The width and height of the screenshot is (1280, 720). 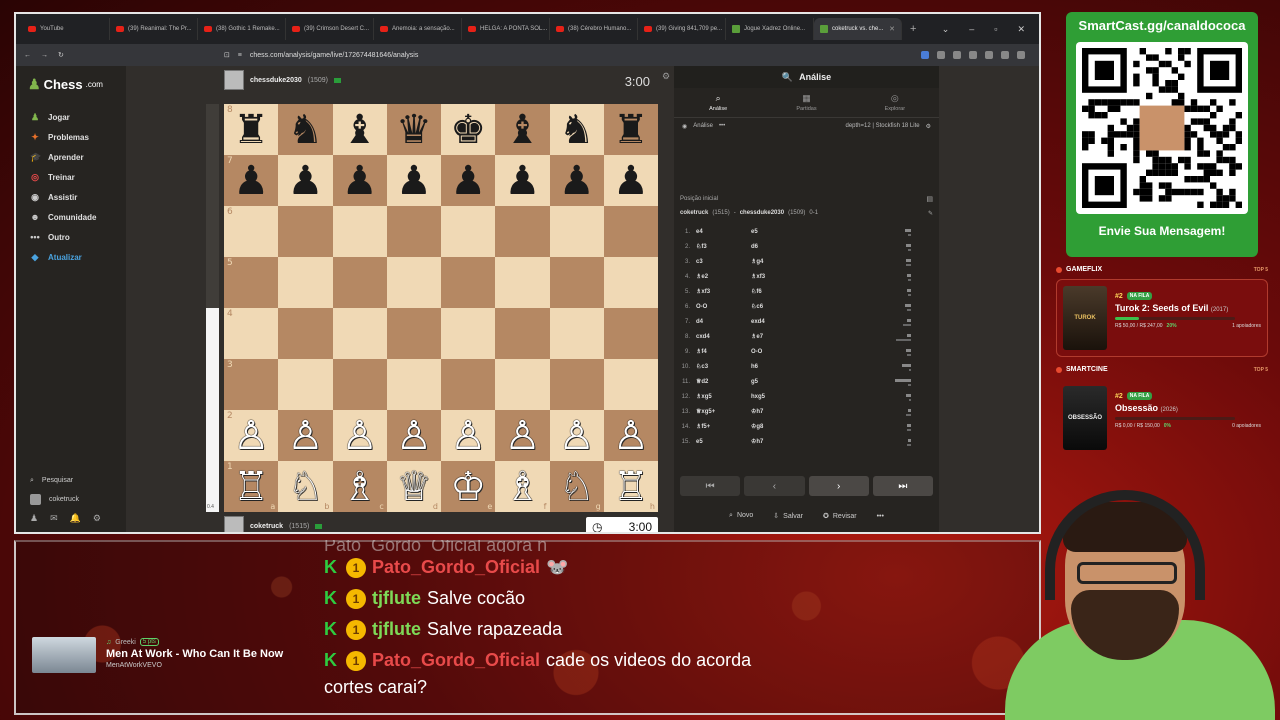 What do you see at coordinates (710, 486) in the screenshot?
I see `first-move-button: ⏮` at bounding box center [710, 486].